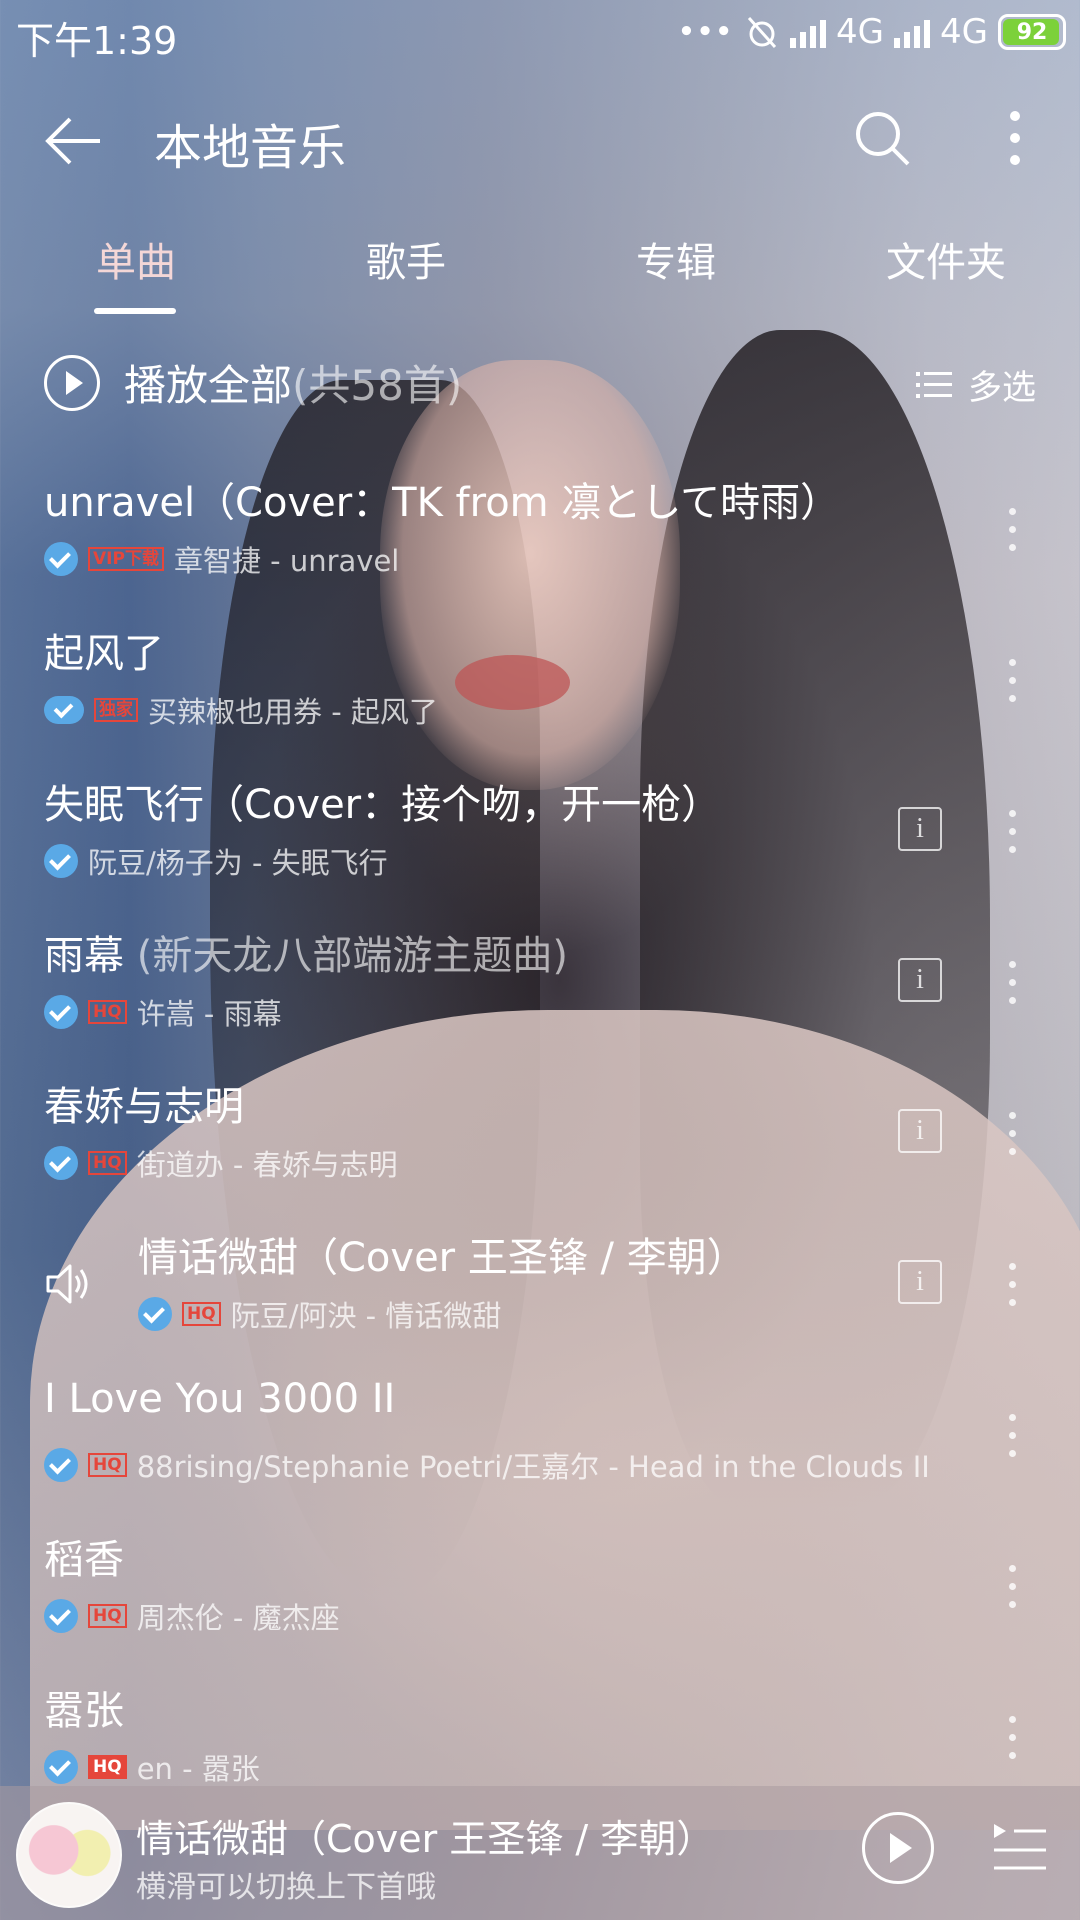 This screenshot has height=1920, width=1080. Describe the element at coordinates (964, 32) in the screenshot. I see `network-type-2: 4G` at that location.